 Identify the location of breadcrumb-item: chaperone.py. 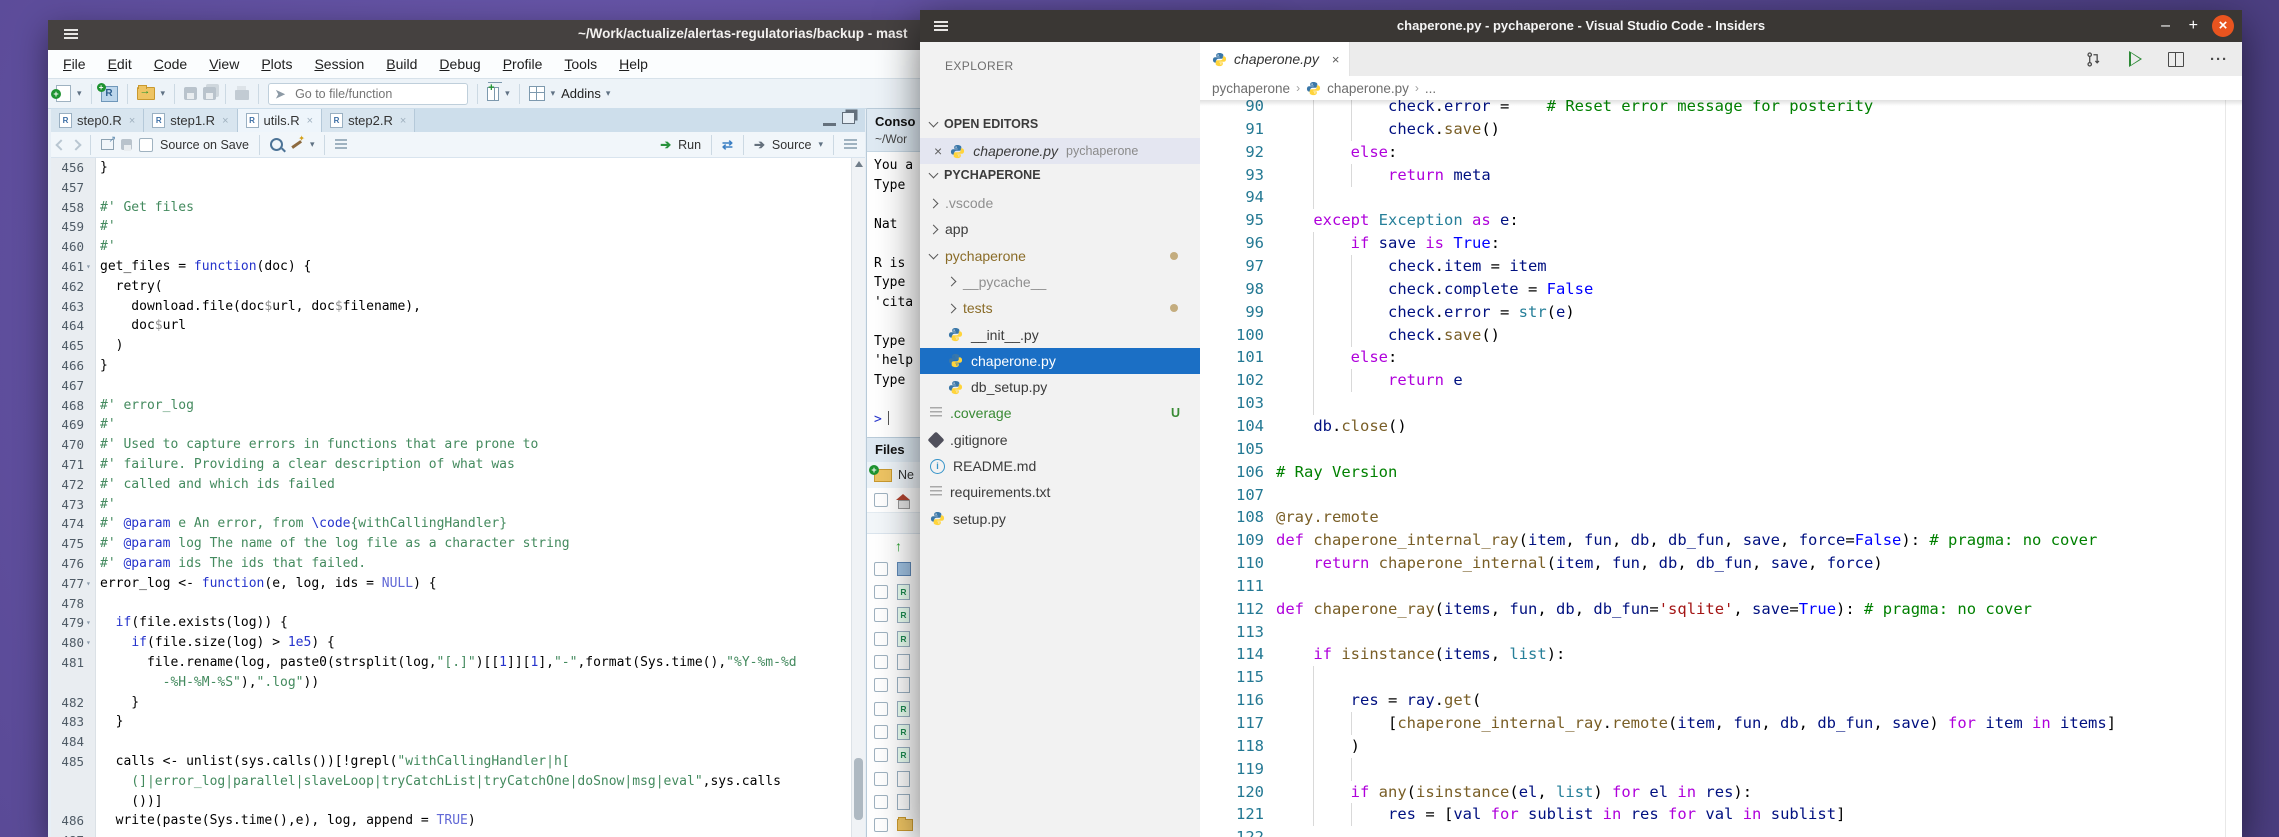
(1368, 88).